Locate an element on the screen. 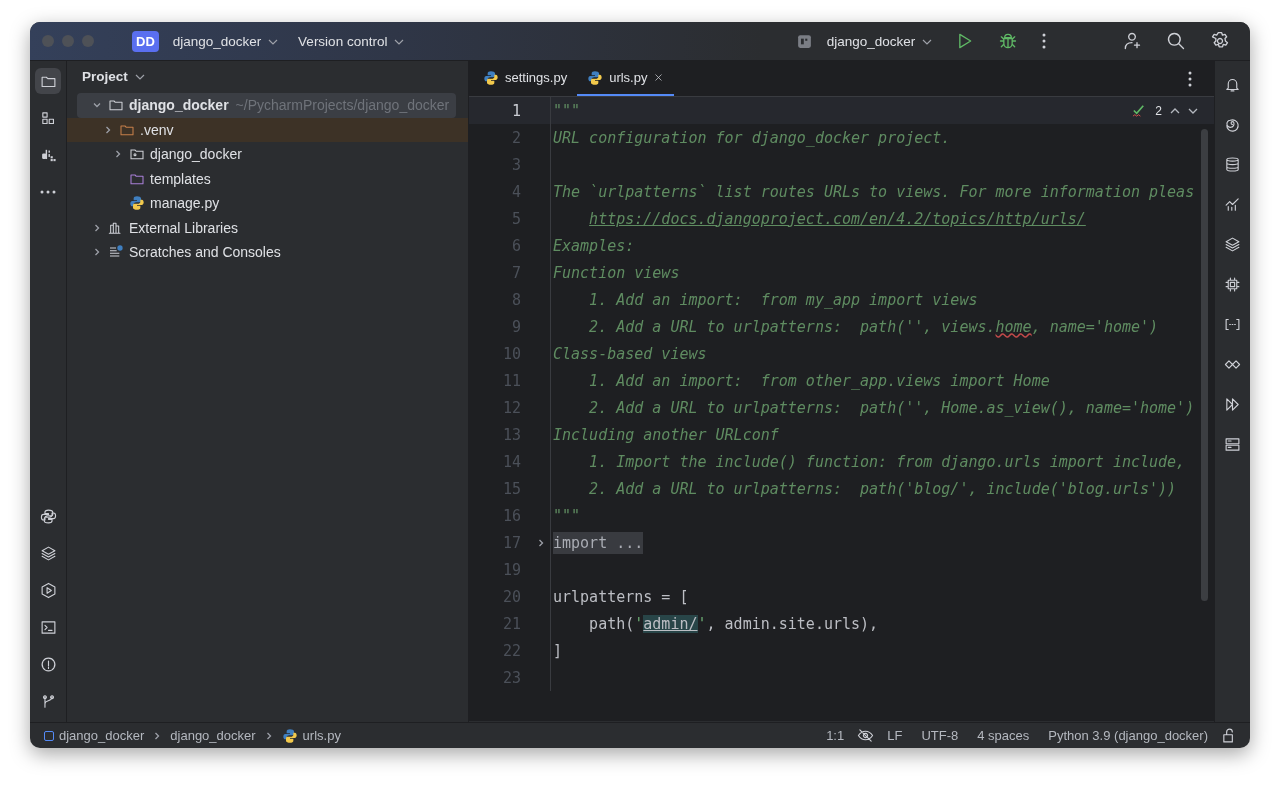  file-encoding: UTF-8 is located at coordinates (940, 735).